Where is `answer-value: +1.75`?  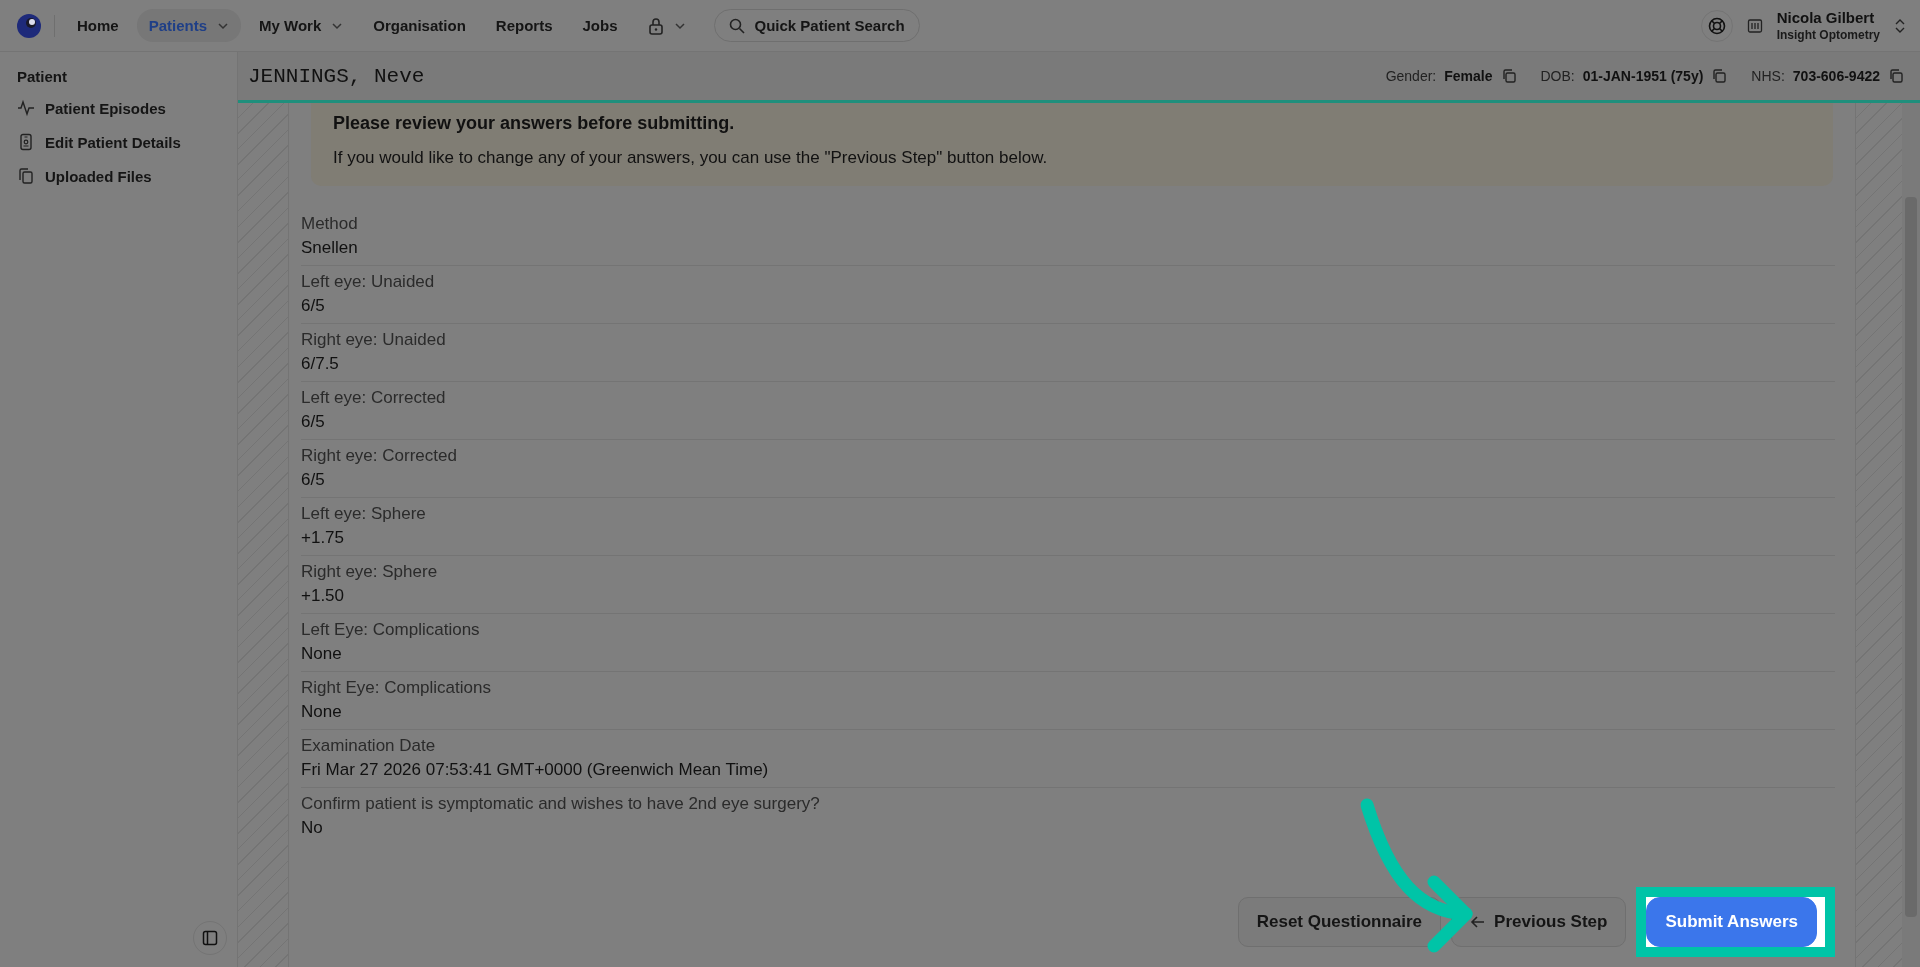
answer-value: +1.75 is located at coordinates (323, 538).